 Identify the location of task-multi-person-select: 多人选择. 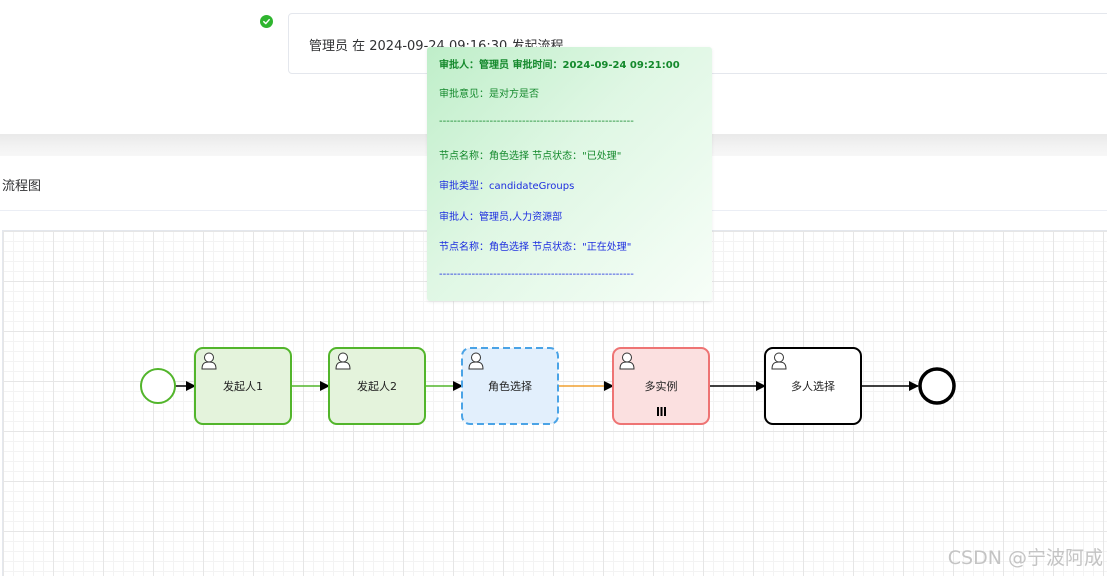
(813, 386).